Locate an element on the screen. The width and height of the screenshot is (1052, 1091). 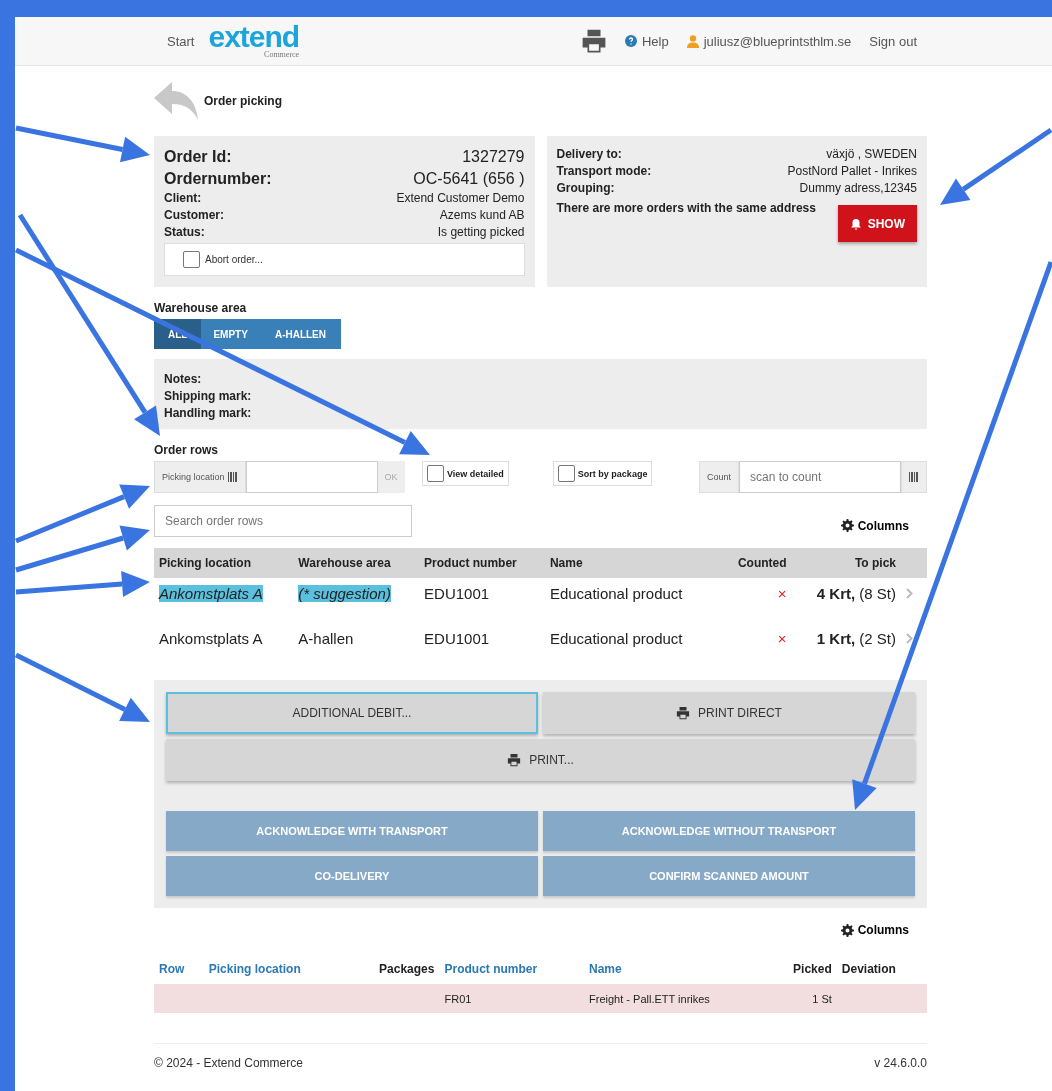
column-header: Deviation is located at coordinates (881, 969).